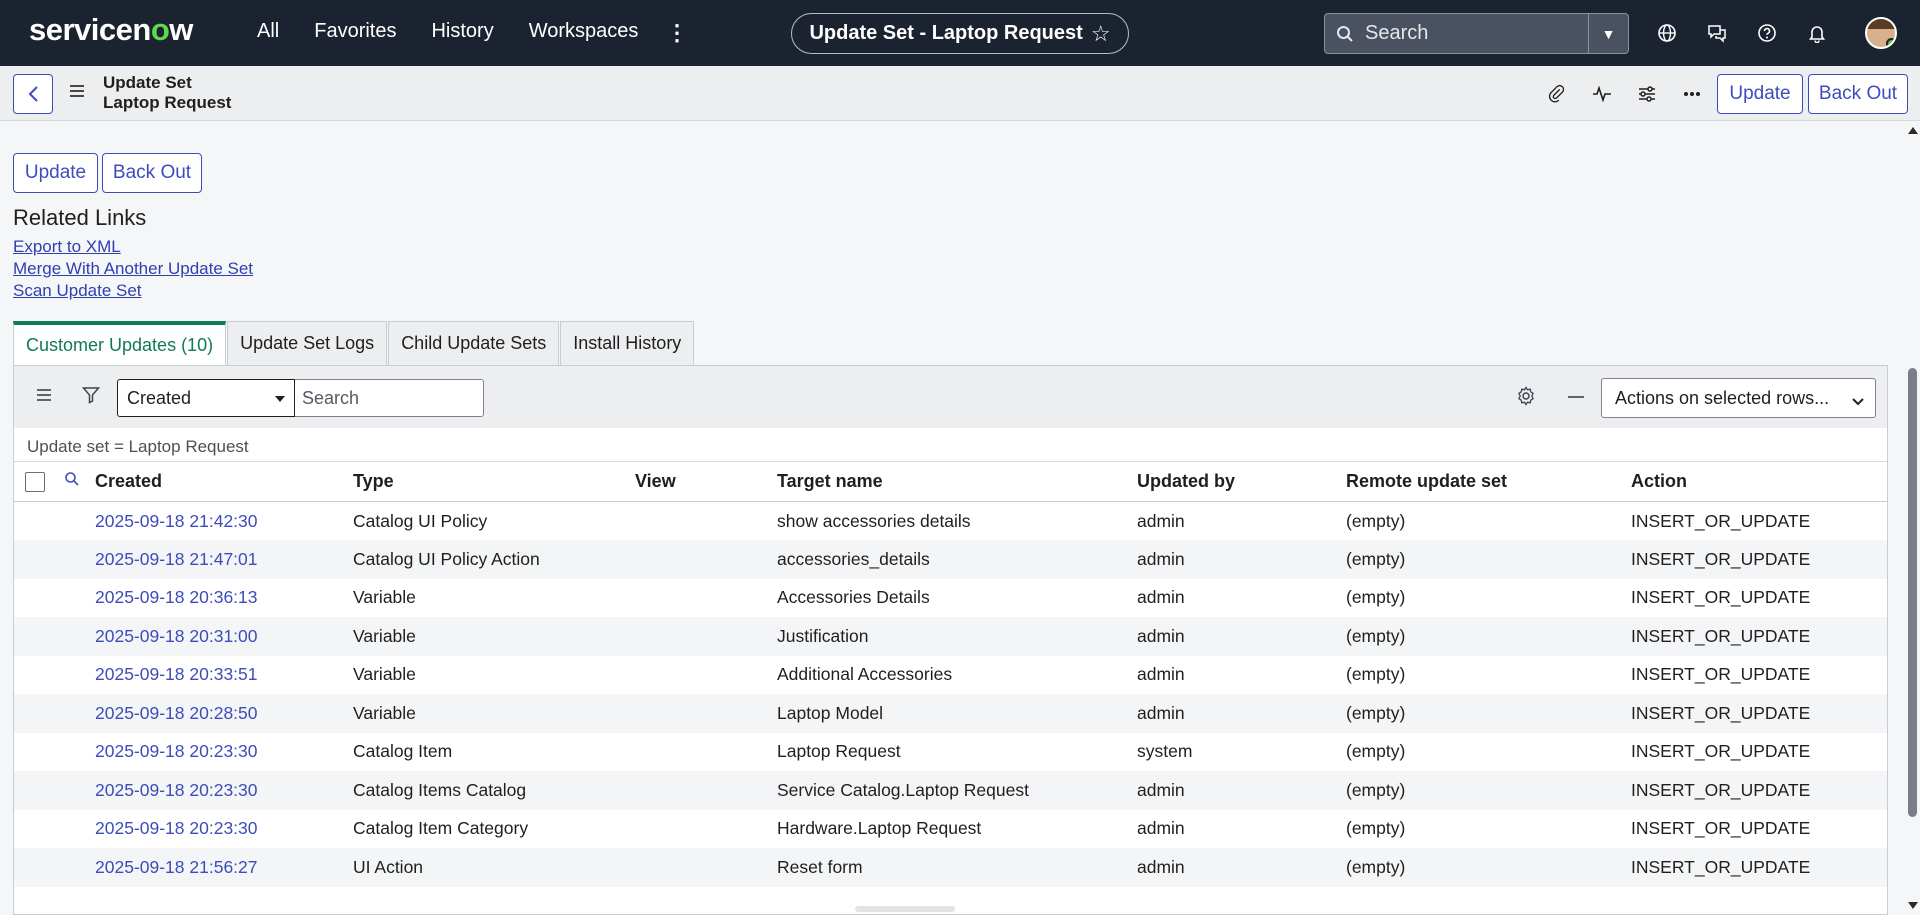  What do you see at coordinates (152, 173) in the screenshot?
I see `back-out-button: Back Out` at bounding box center [152, 173].